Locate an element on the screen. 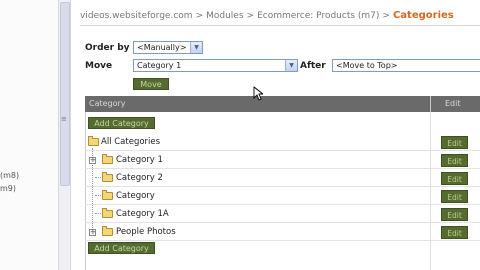  category-name: People Photos is located at coordinates (146, 232).